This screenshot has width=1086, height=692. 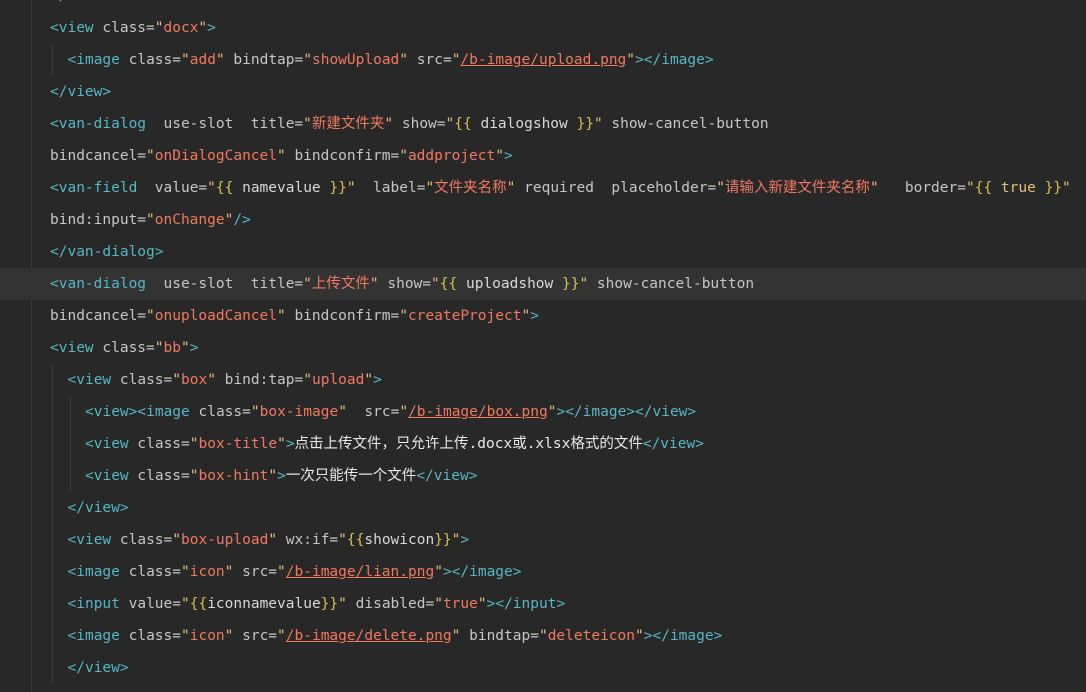 What do you see at coordinates (202, 60) in the screenshot?
I see `code-token: add` at bounding box center [202, 60].